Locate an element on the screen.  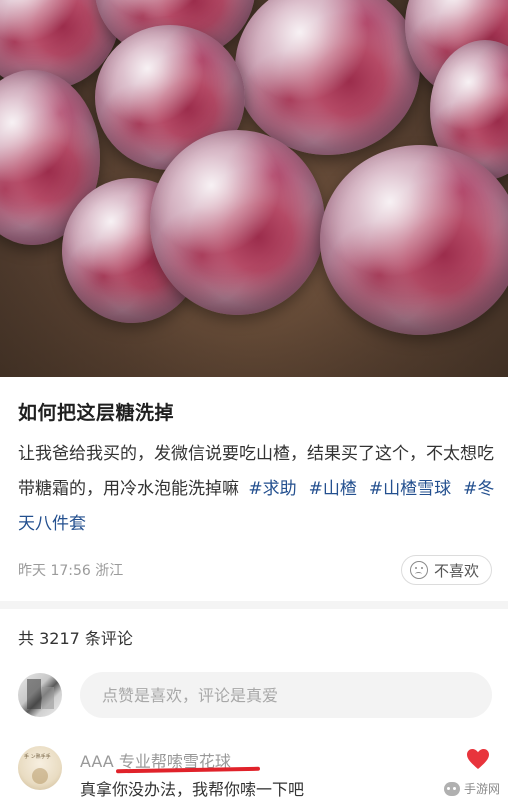
dislike-label: 不喜欢 is located at coordinates (456, 570).